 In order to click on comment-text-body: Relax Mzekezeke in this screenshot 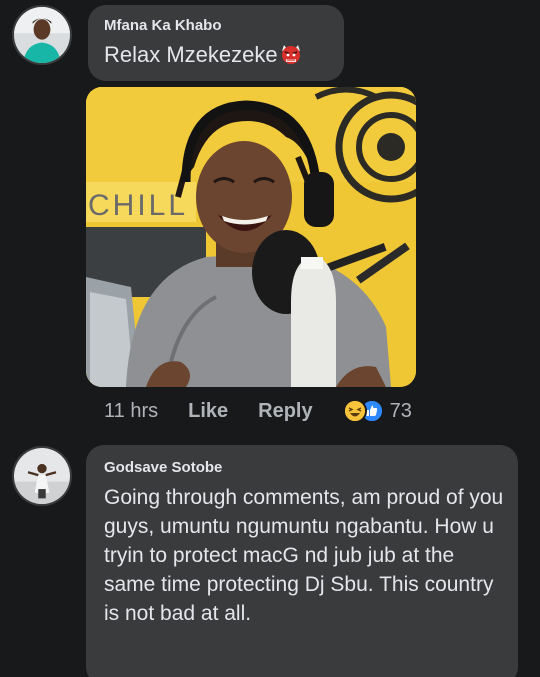, I will do `click(191, 54)`.